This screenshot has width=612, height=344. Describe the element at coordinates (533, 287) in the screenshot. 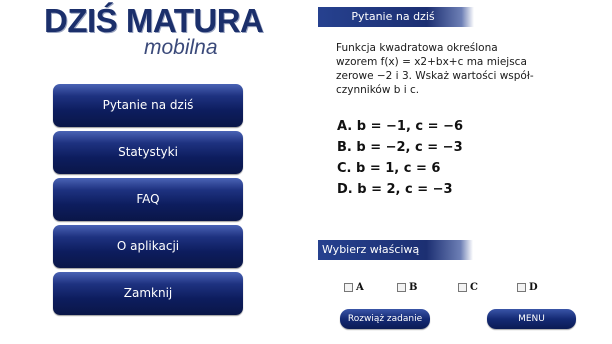

I see `choice-d-label: D` at that location.